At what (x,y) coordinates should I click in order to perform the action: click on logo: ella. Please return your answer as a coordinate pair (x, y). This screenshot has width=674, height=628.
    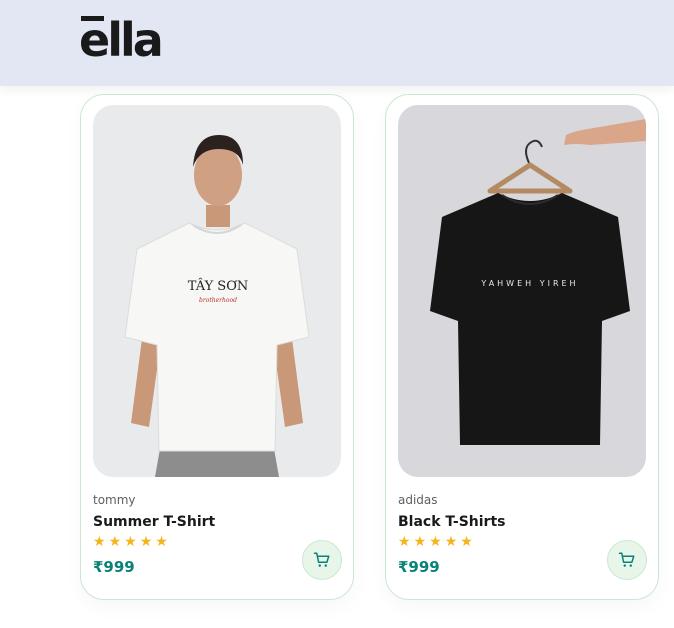
    Looking at the image, I should click on (121, 40).